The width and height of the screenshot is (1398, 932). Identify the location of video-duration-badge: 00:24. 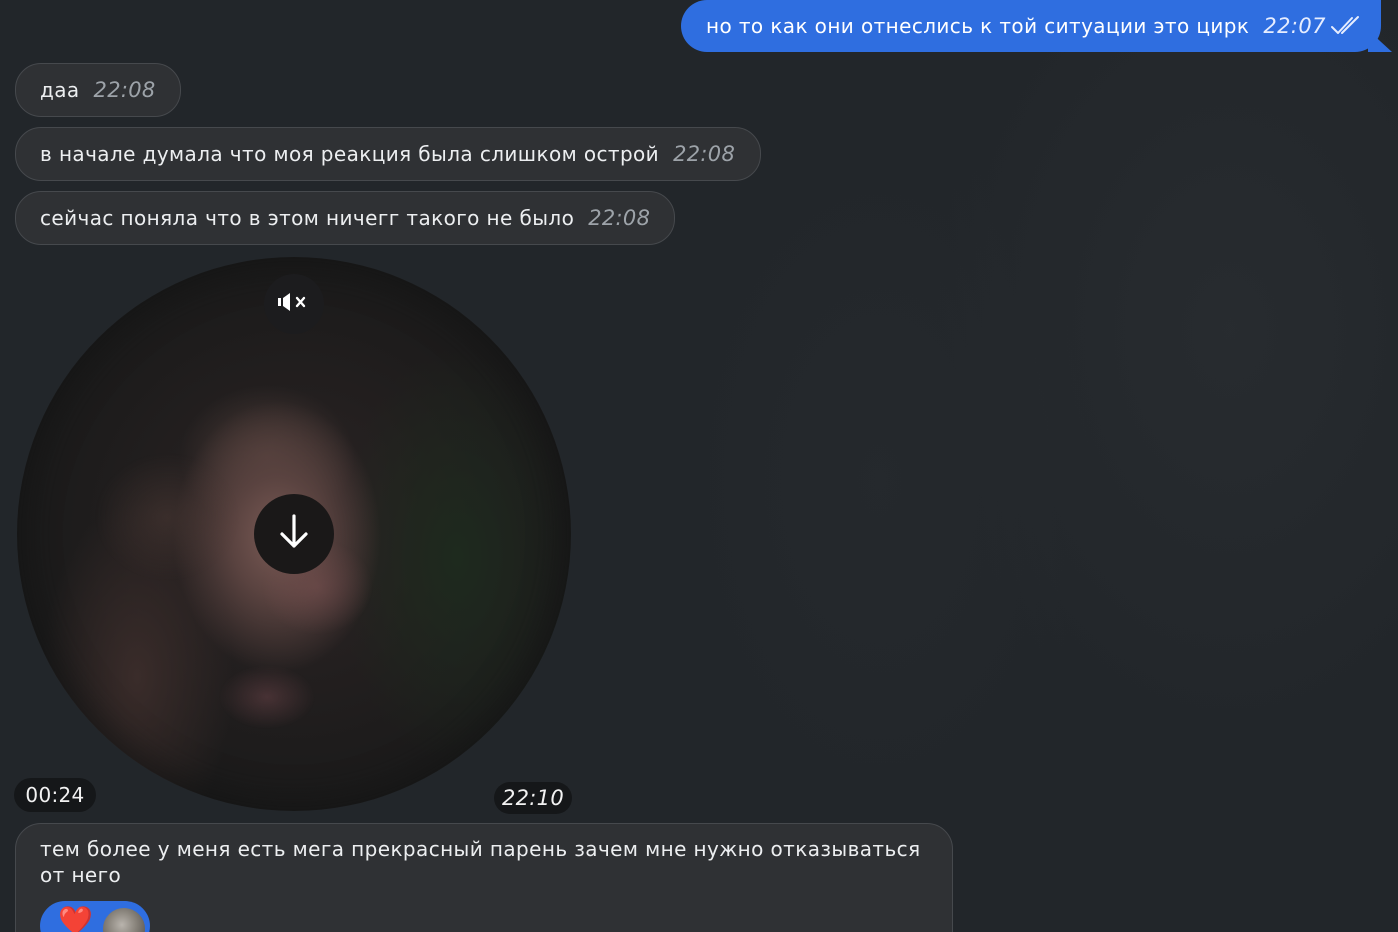
(55, 795).